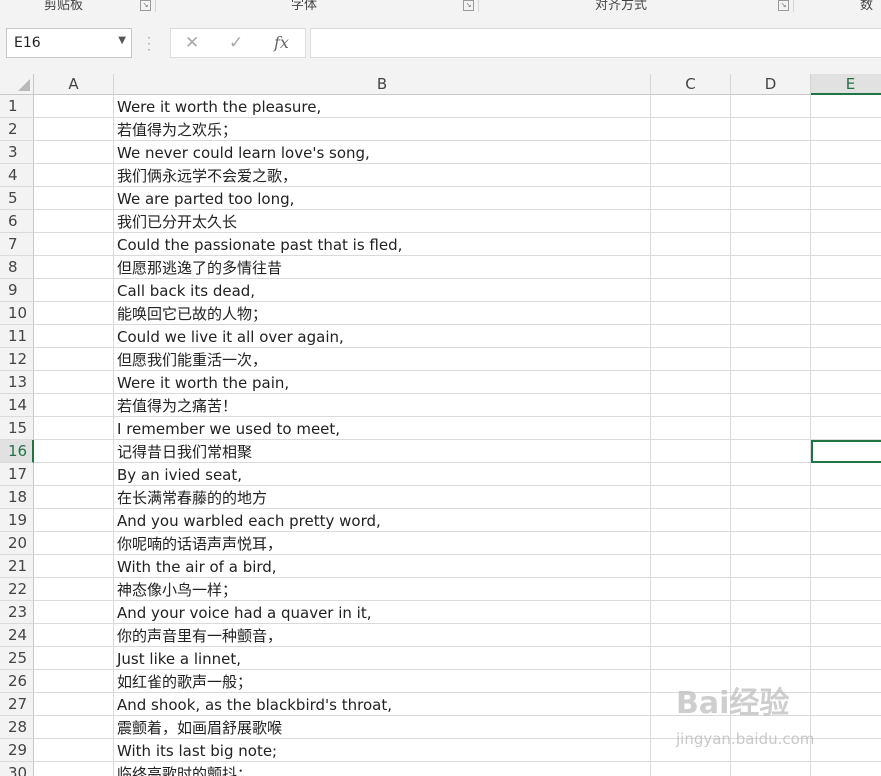  I want to click on cell-b: 你的声音里有一种颤音，, so click(382, 635).